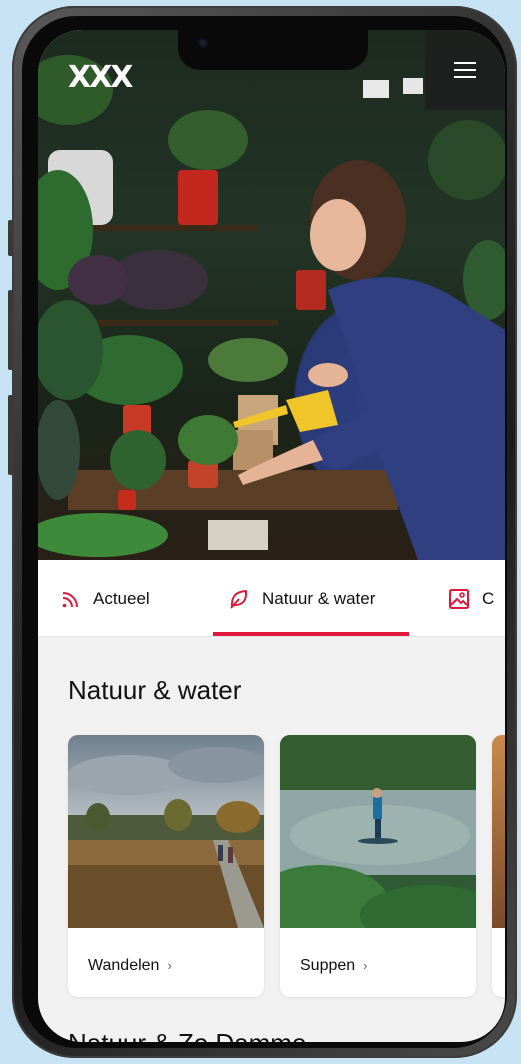  What do you see at coordinates (100, 77) in the screenshot?
I see `brand-logo: XXX` at bounding box center [100, 77].